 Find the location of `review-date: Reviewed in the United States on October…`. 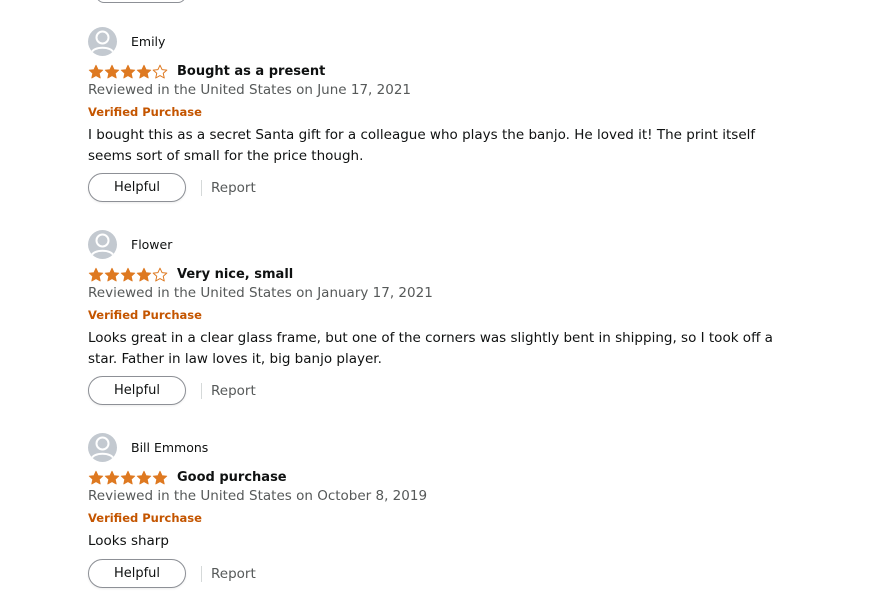

review-date: Reviewed in the United States on October… is located at coordinates (258, 496).